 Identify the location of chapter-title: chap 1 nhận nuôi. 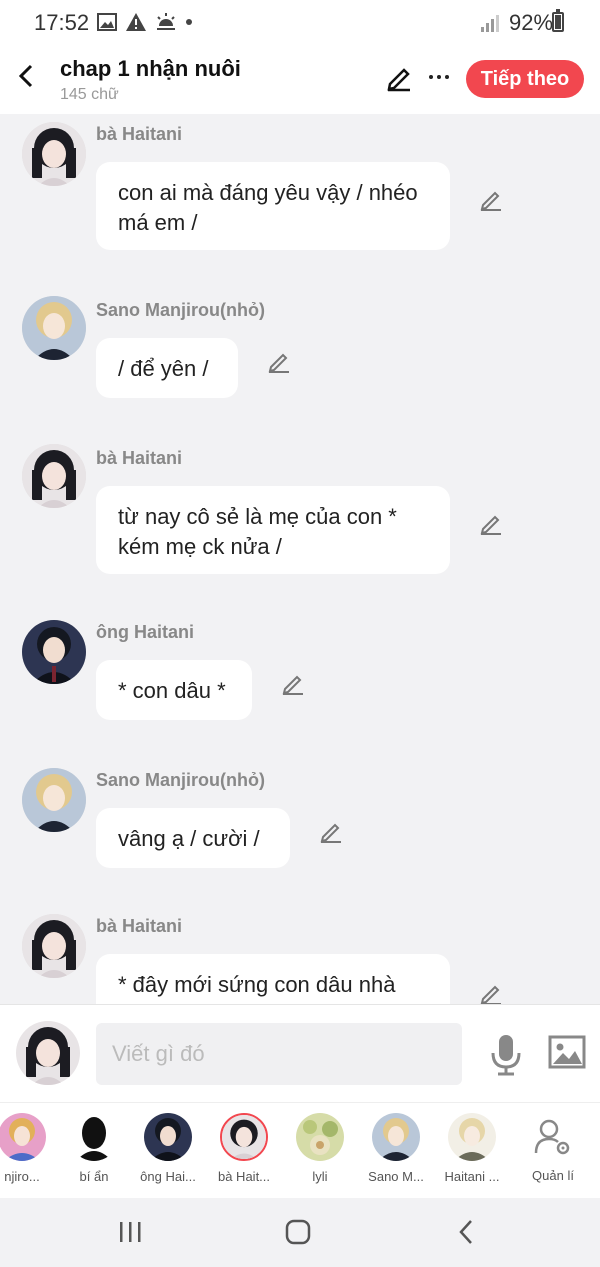
(150, 69).